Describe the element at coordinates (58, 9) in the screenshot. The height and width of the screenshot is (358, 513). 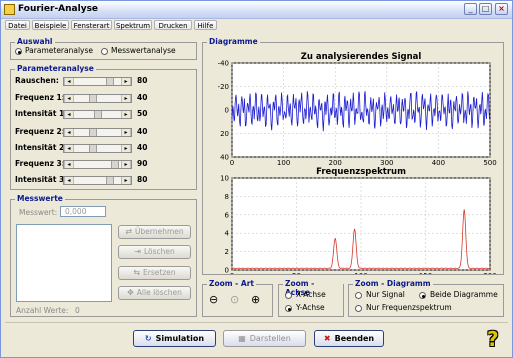
I see `window-title: Fourier-Analyse` at that location.